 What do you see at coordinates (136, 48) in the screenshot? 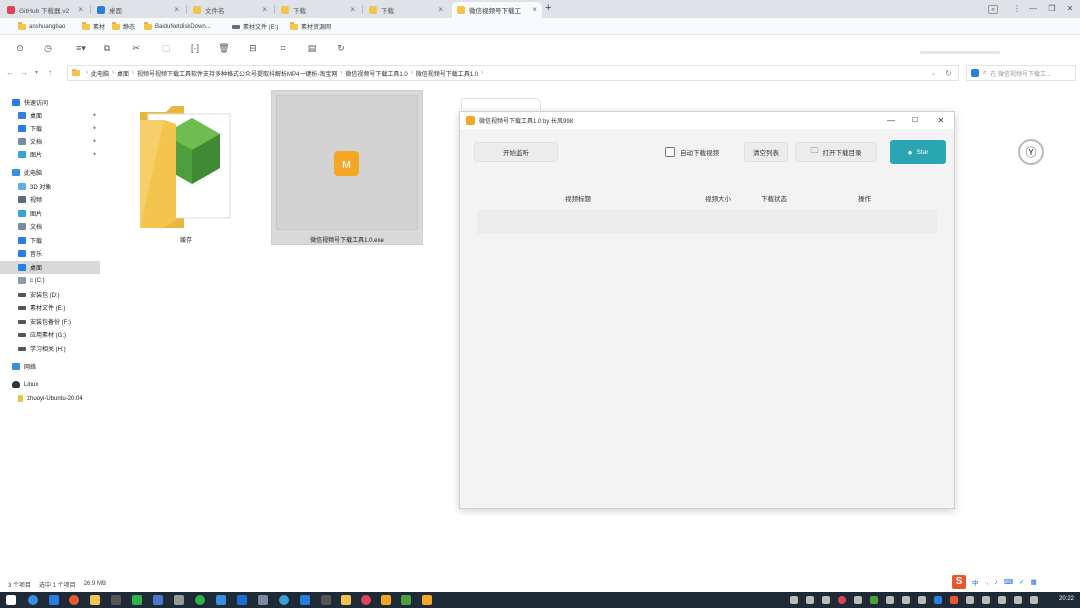
I see `cut-icon: ✂` at bounding box center [136, 48].